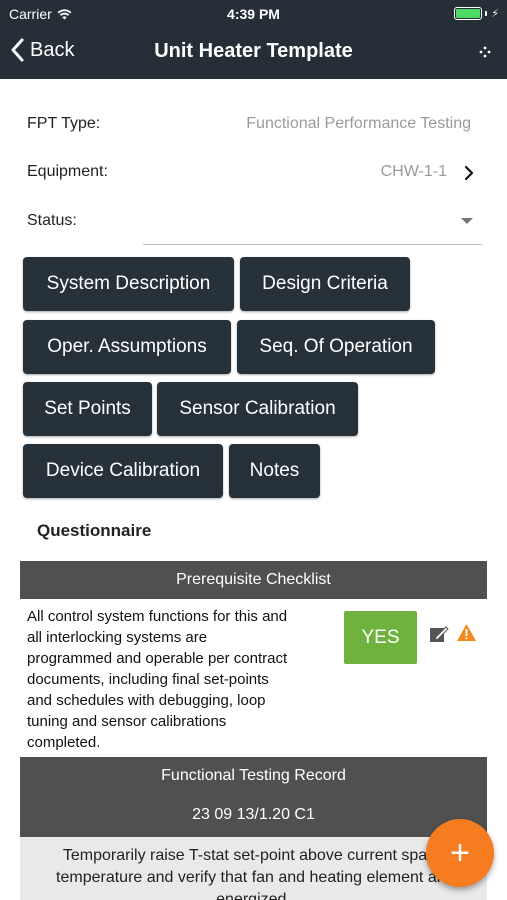 This screenshot has width=507, height=900. I want to click on questionnaire-heading: Questionnaire, so click(94, 530).